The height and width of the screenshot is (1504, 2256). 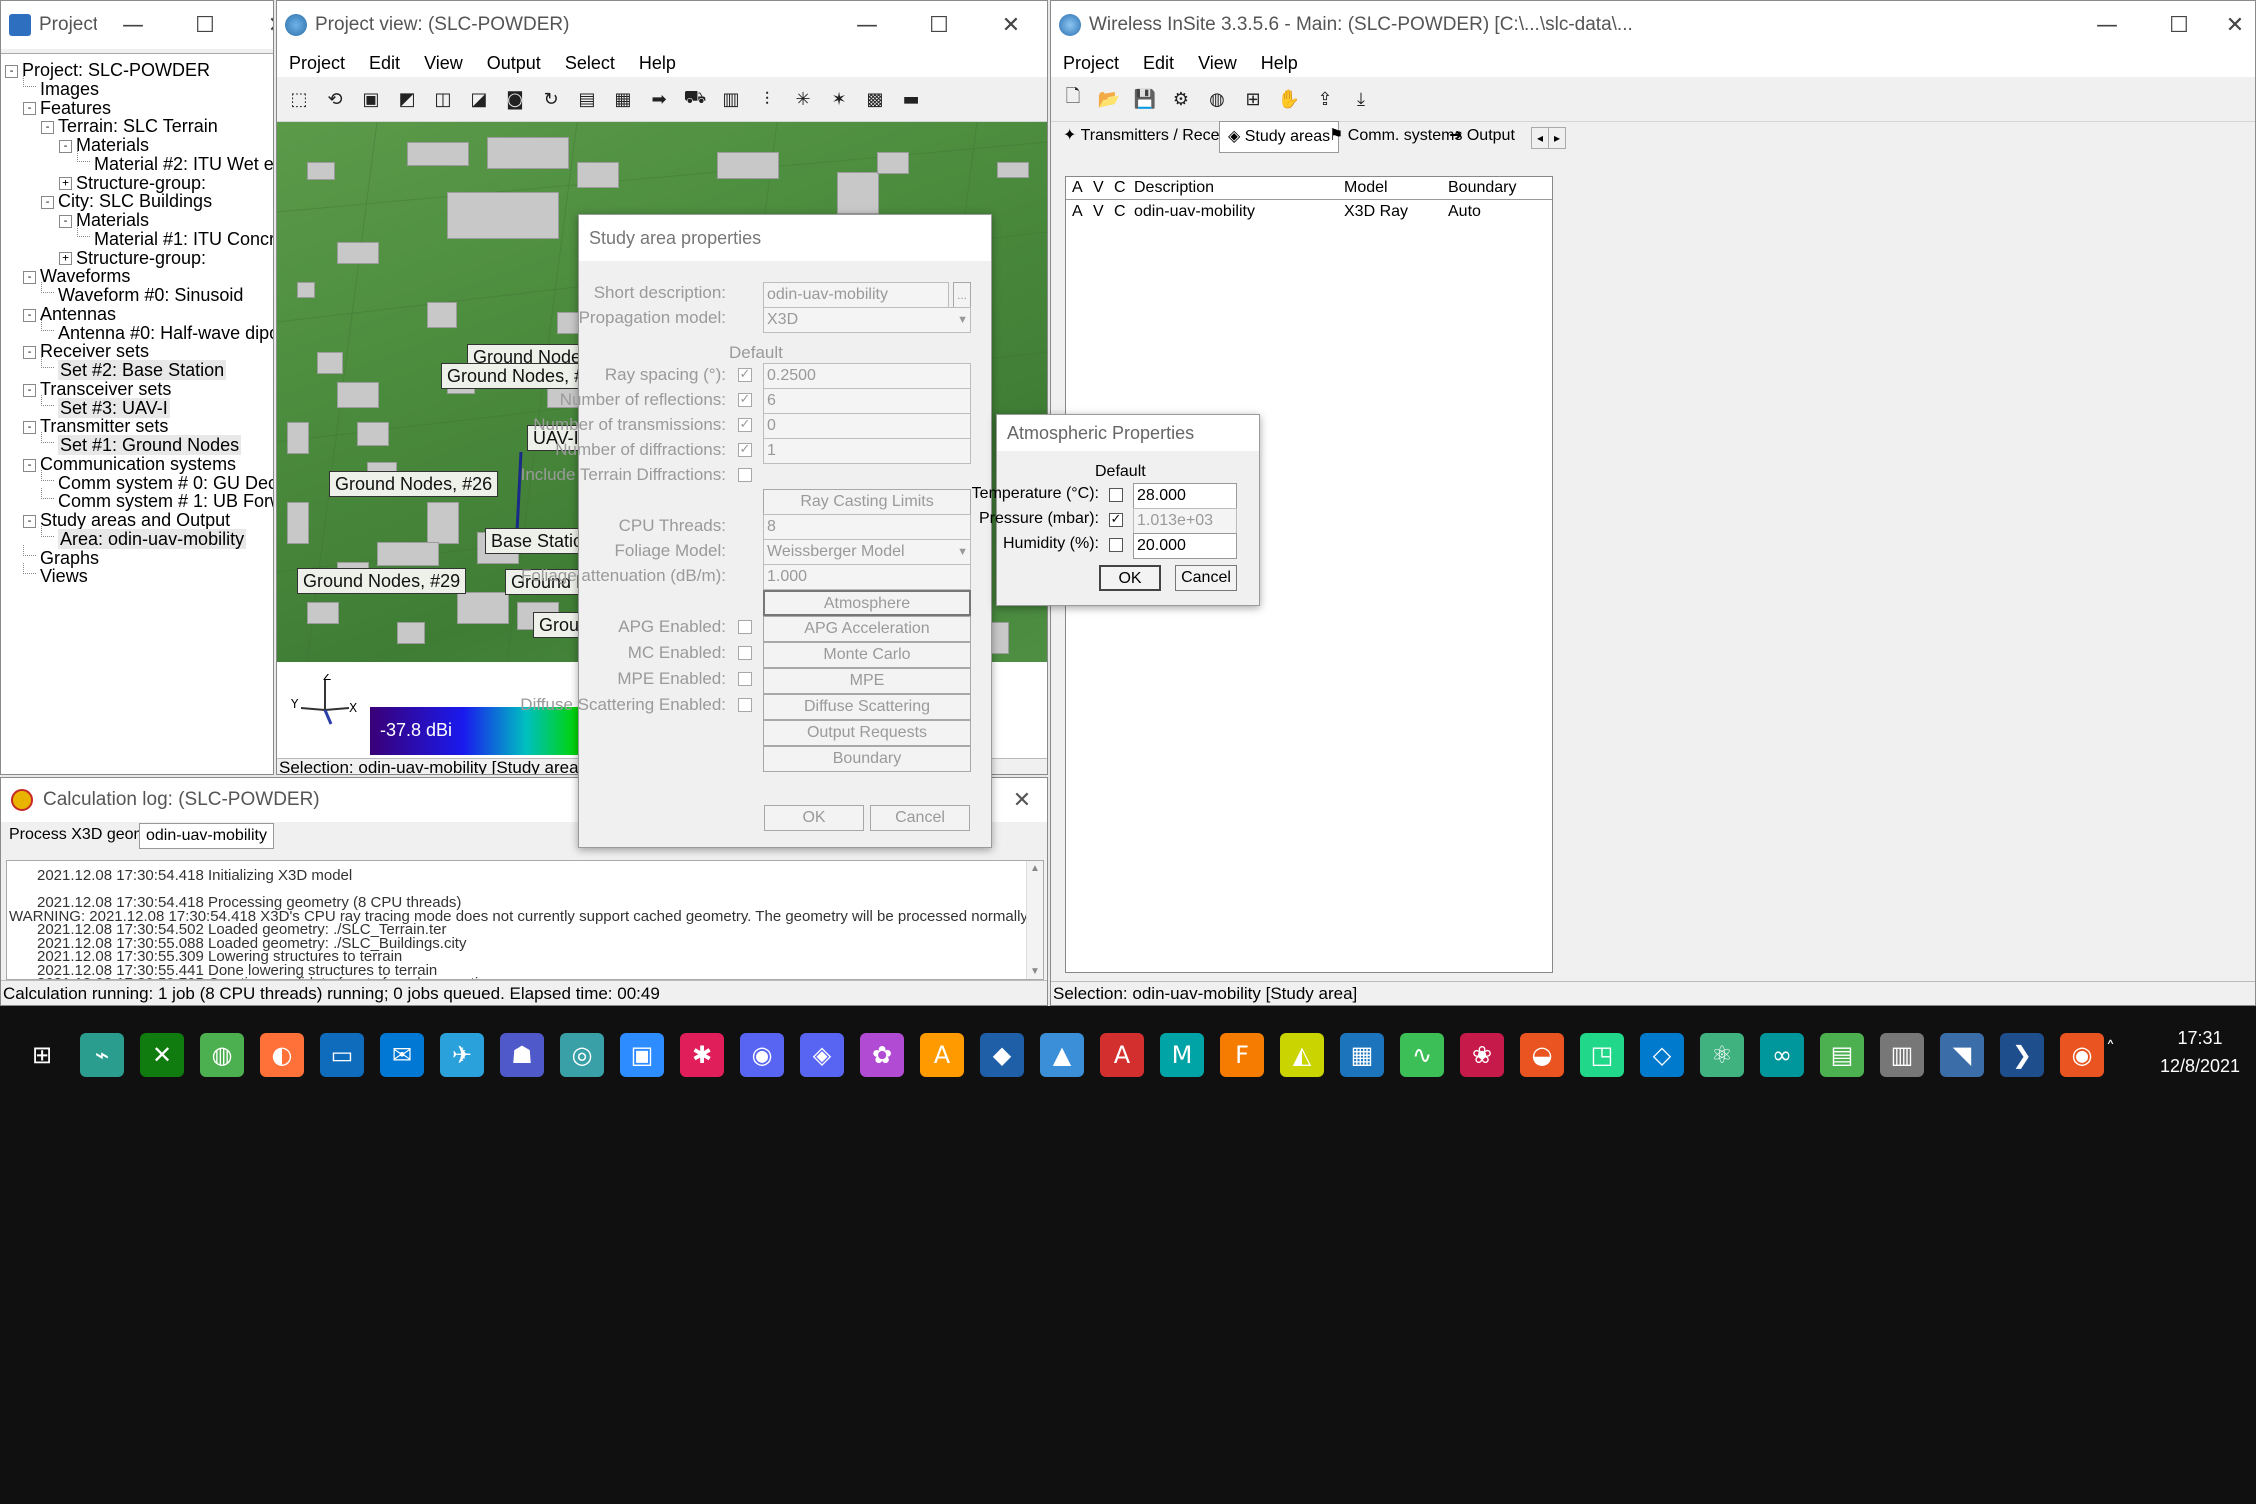 I want to click on excel-like-icon: ▤, so click(x=1842, y=1055).